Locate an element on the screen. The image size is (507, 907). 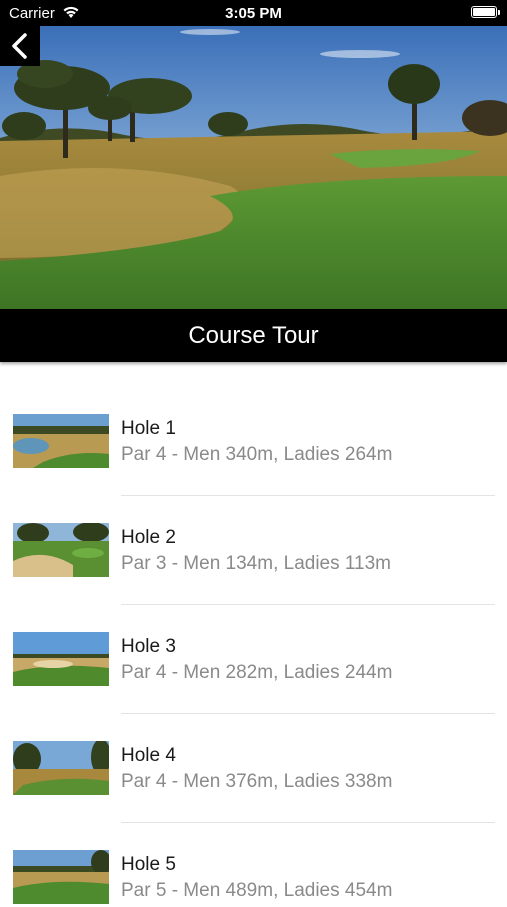
hole-subtitle: Par 3 - Men 134m, Ladies 113m is located at coordinates (256, 563).